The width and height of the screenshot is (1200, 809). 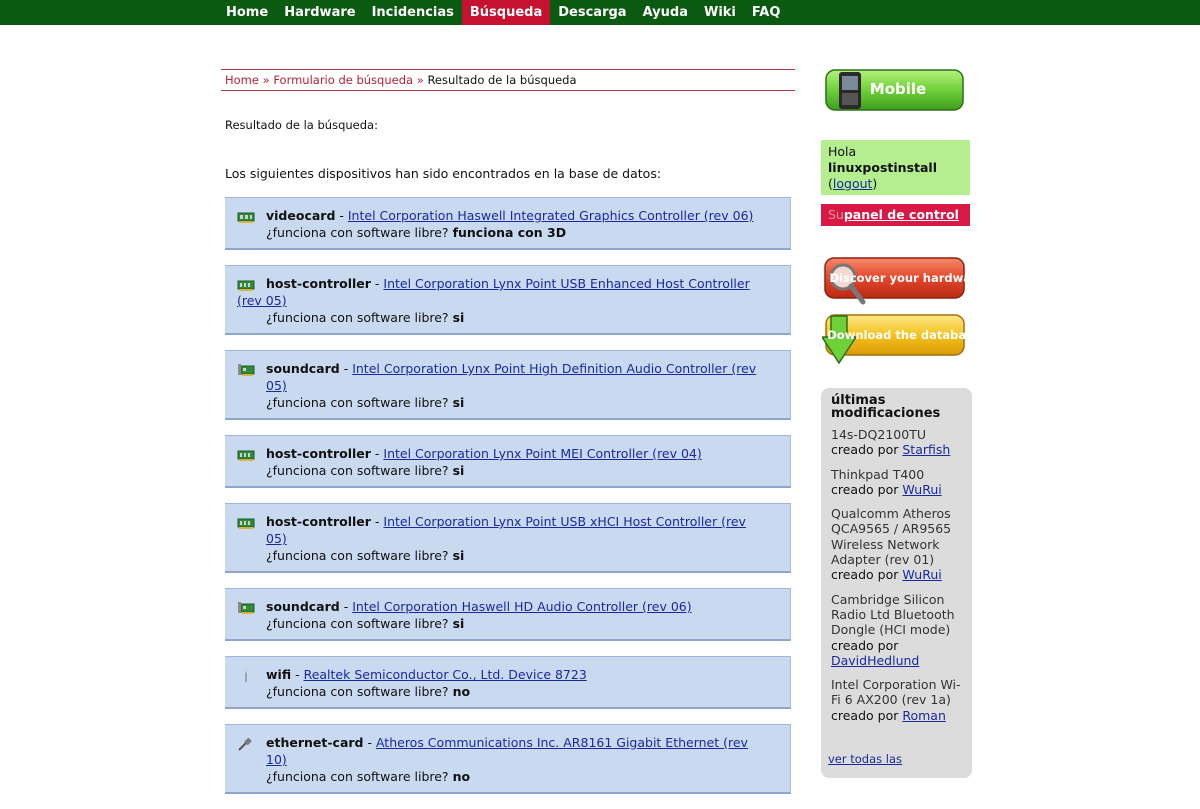 I want to click on user-link: Starfish, so click(x=926, y=449).